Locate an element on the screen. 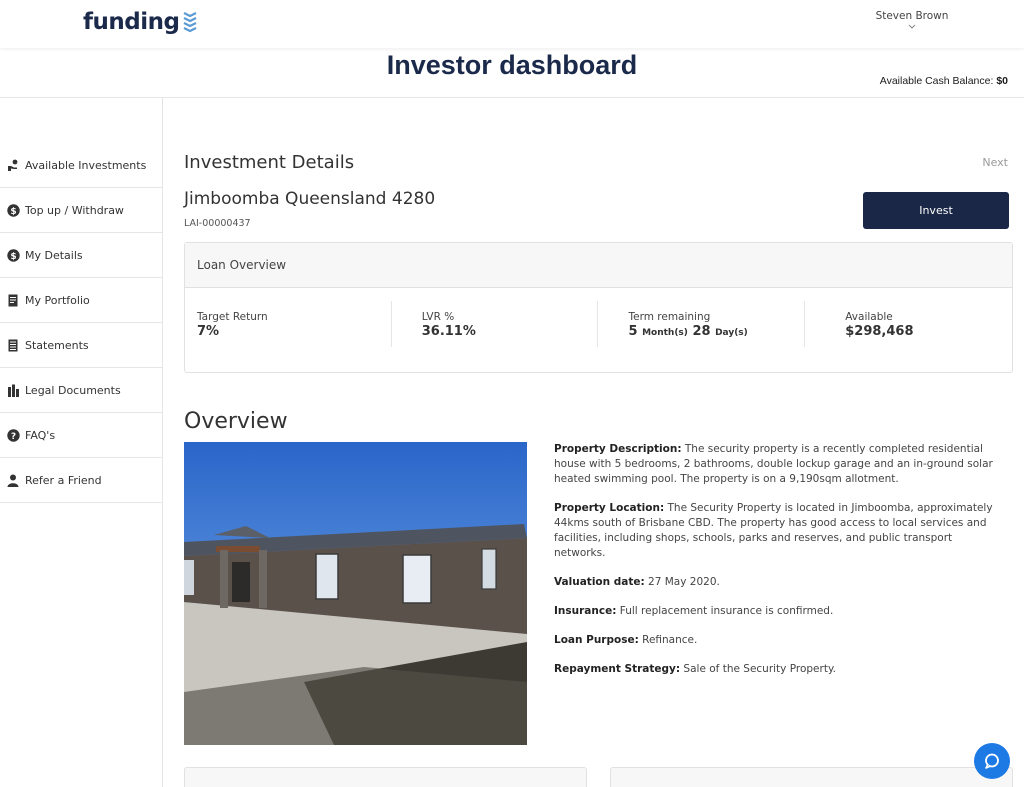 This screenshot has height=787, width=1024. sidebar-item-my-details: $ My Details is located at coordinates (81, 255).